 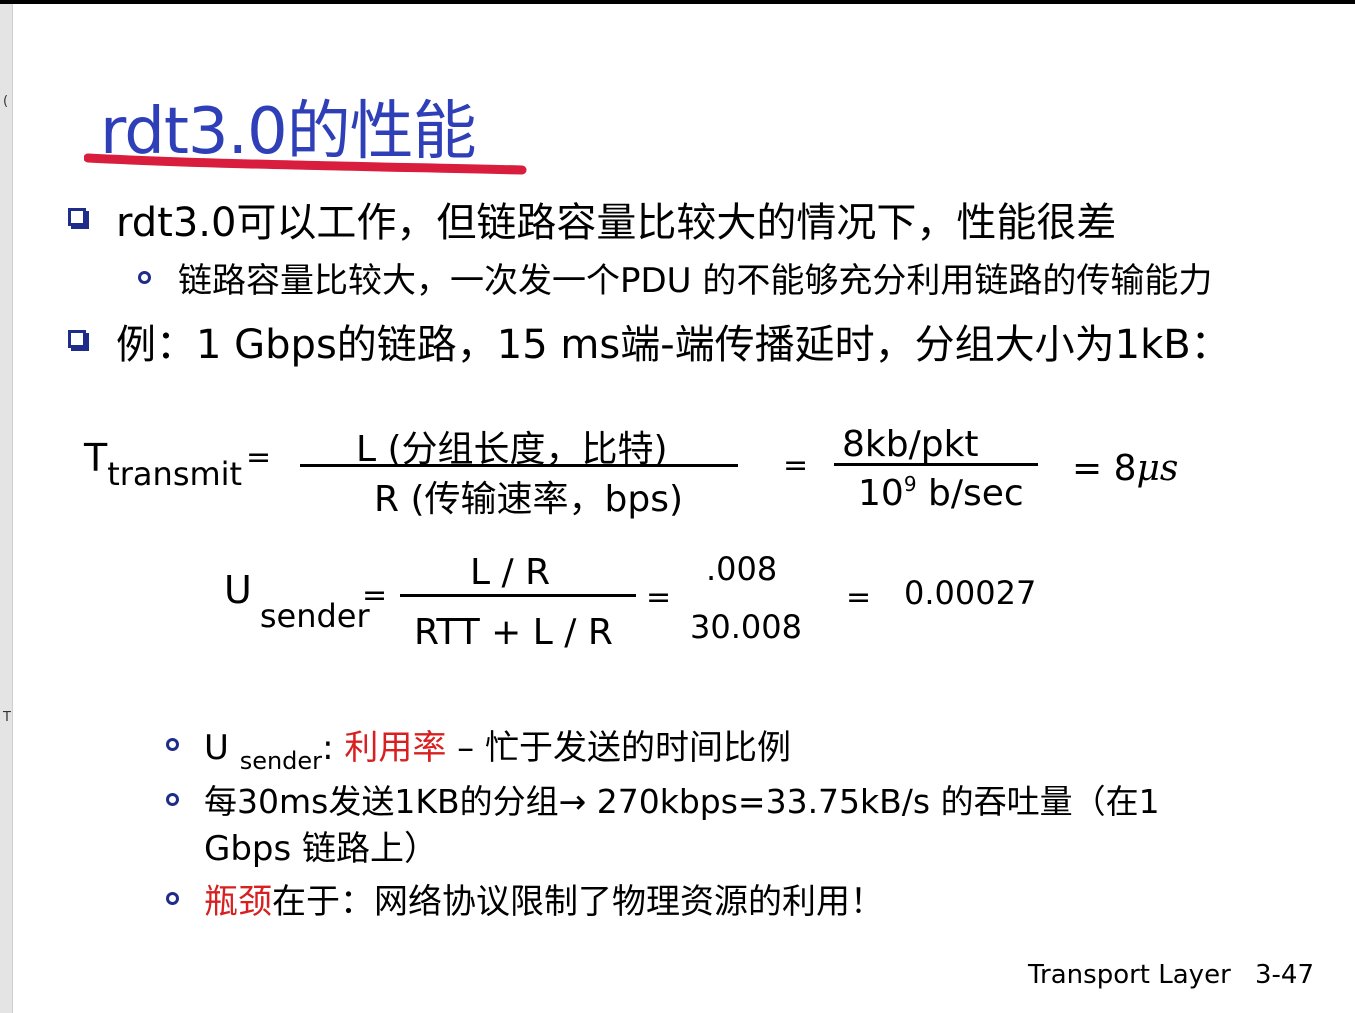 I want to click on fraction-denominator: RTT + L / R, so click(x=513, y=632).